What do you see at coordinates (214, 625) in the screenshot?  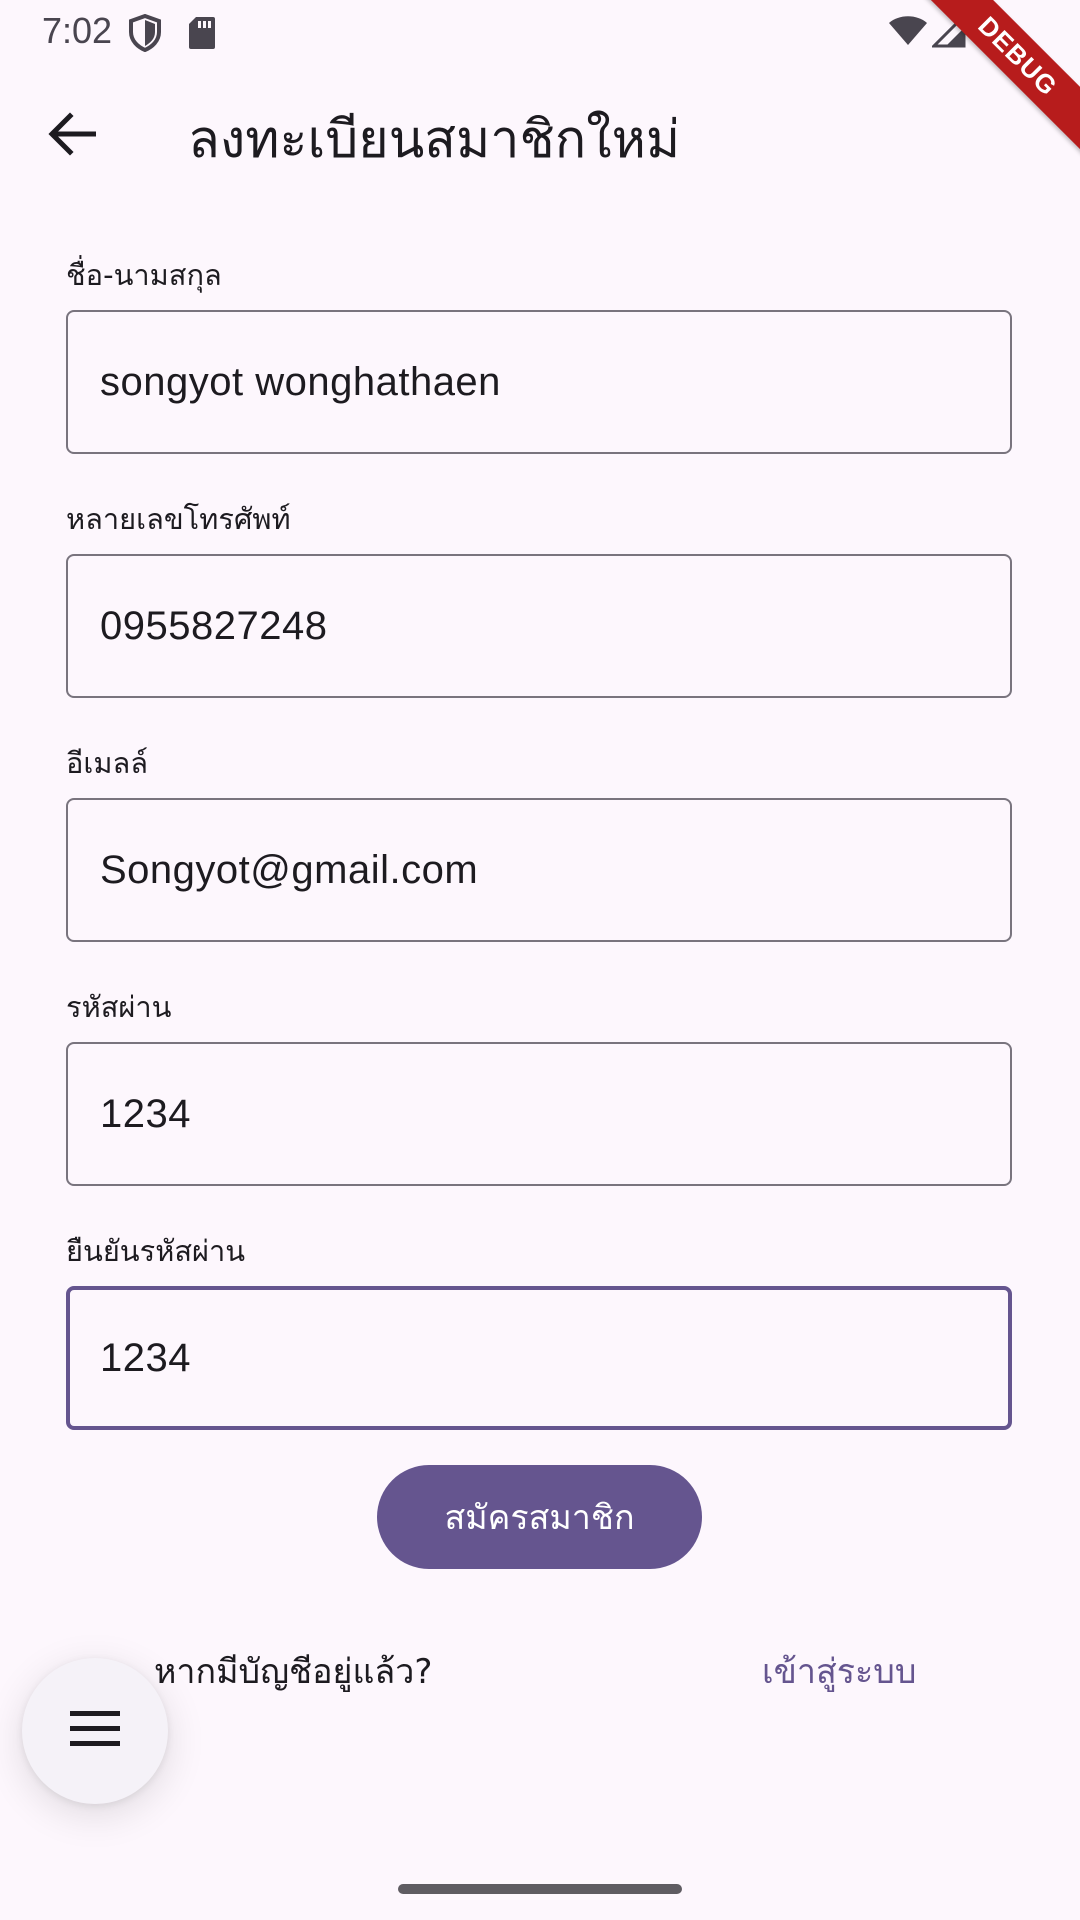 I see `phone-value: 0955827248` at bounding box center [214, 625].